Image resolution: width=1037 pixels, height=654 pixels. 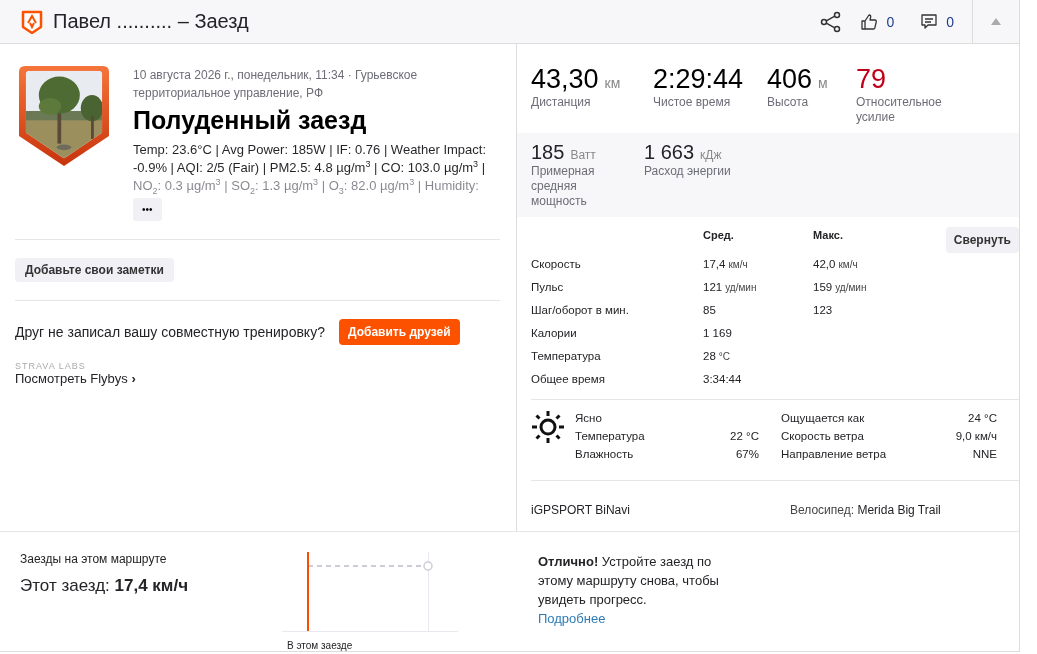 What do you see at coordinates (612, 83) in the screenshot?
I see `stat-unit: км` at bounding box center [612, 83].